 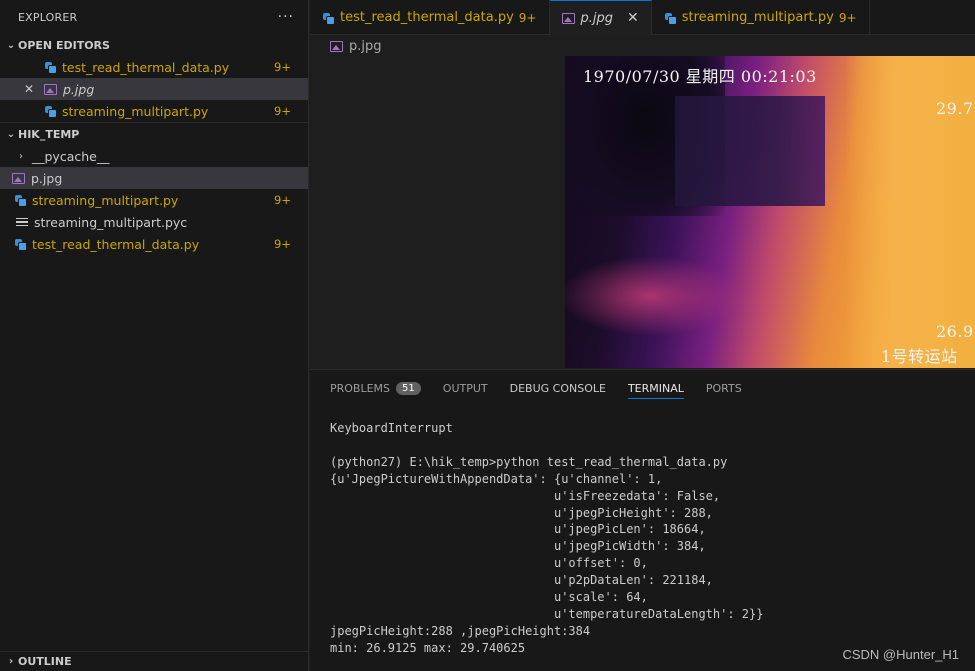 I want to click on tab-label: TERMINAL, so click(x=655, y=388).